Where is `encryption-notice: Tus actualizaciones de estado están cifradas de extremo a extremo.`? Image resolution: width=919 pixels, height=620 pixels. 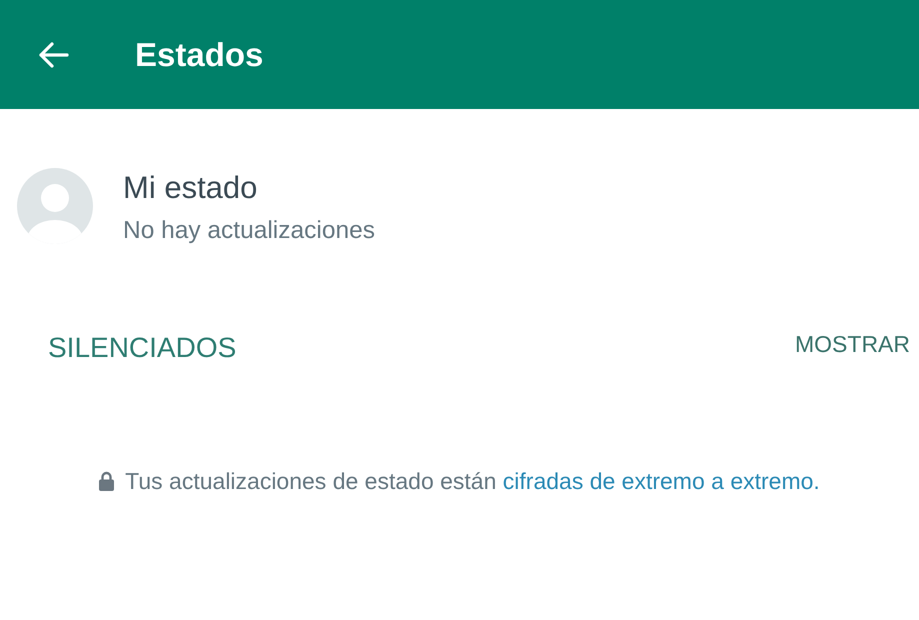 encryption-notice: Tus actualizaciones de estado están cifradas de extremo a extremo. is located at coordinates (472, 481).